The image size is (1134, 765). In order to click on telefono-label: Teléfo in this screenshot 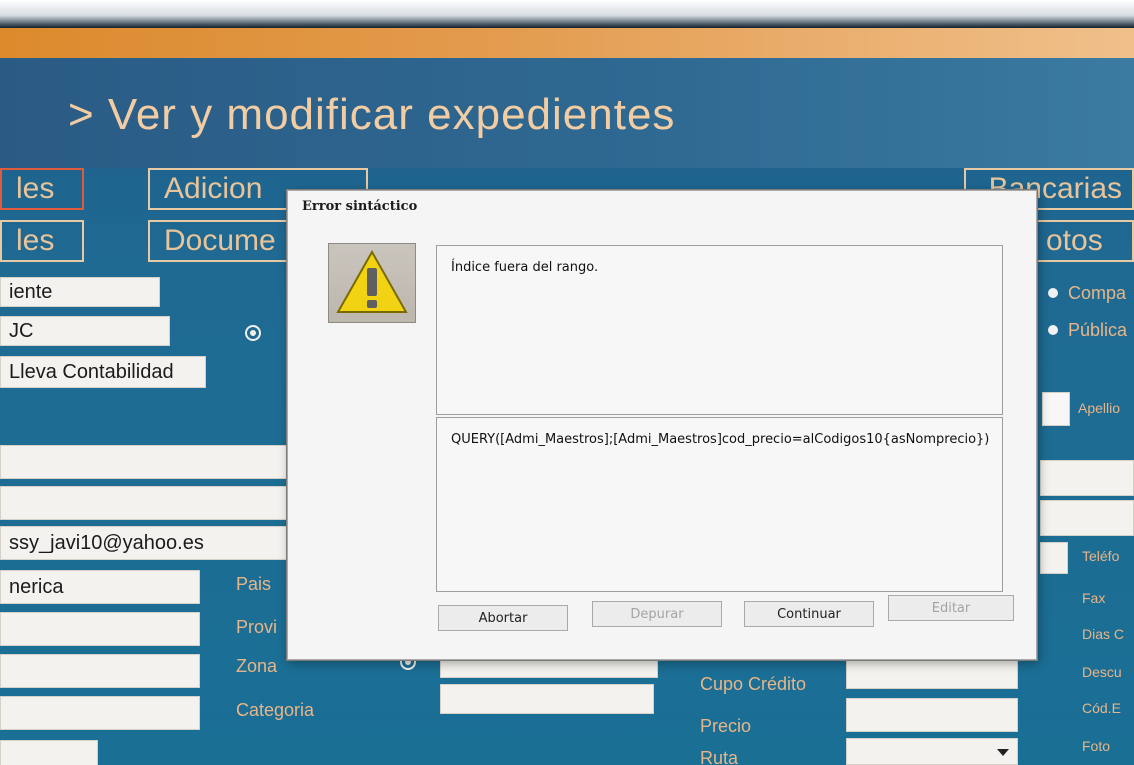, I will do `click(1101, 556)`.